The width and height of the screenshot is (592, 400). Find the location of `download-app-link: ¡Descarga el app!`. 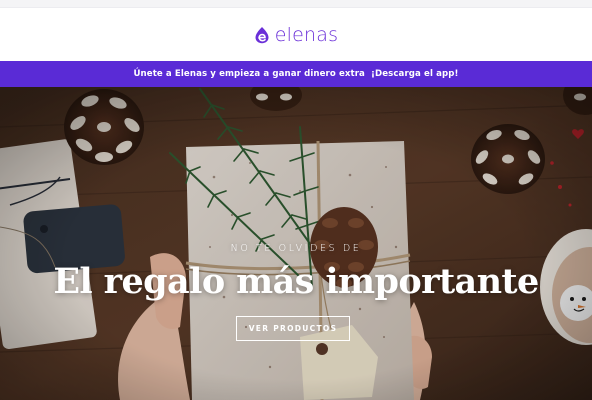

download-app-link: ¡Descarga el app! is located at coordinates (415, 74).